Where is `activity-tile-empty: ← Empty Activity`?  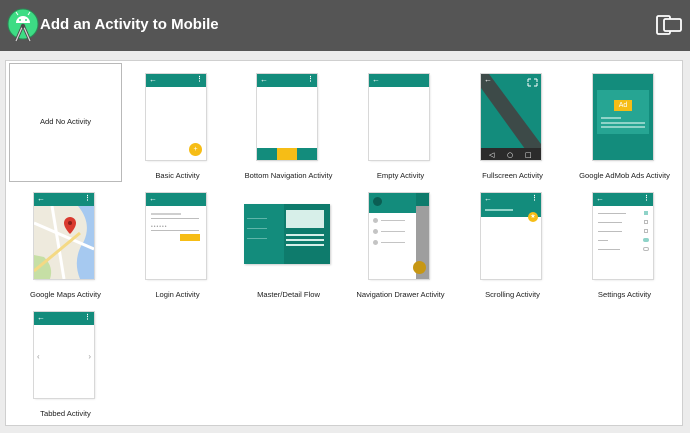
activity-tile-empty: ← Empty Activity is located at coordinates (400, 122).